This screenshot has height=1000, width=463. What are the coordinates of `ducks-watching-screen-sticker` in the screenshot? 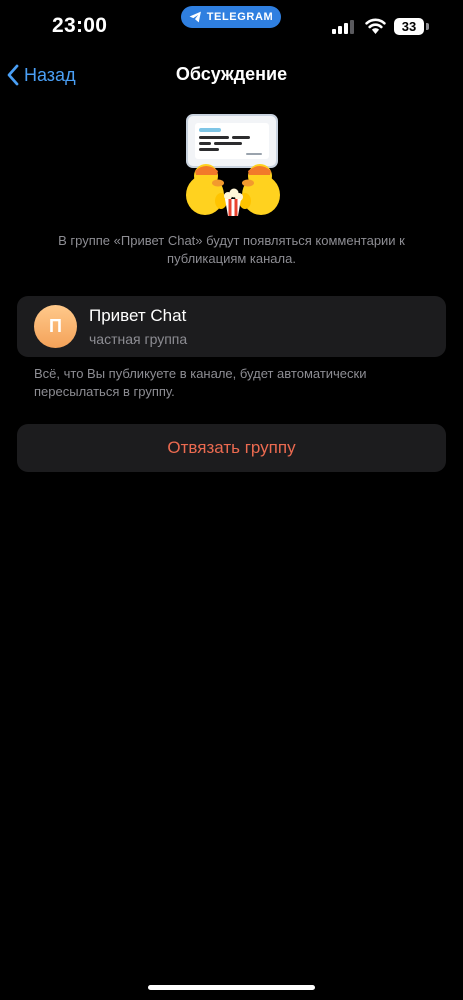 It's located at (233, 165).